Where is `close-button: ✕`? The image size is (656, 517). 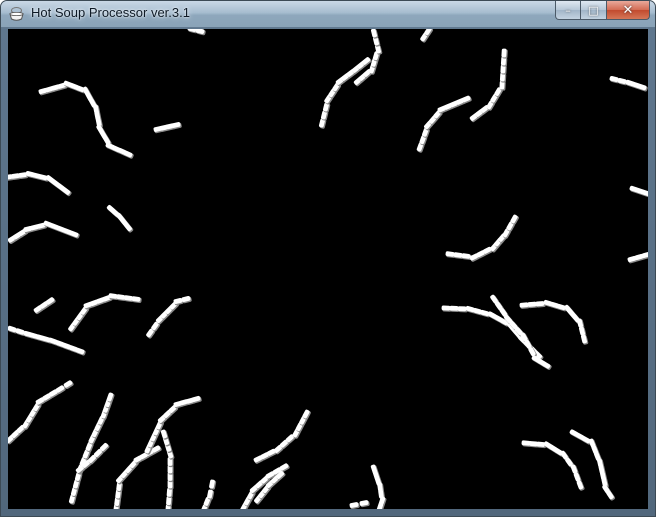 close-button: ✕ is located at coordinates (628, 10).